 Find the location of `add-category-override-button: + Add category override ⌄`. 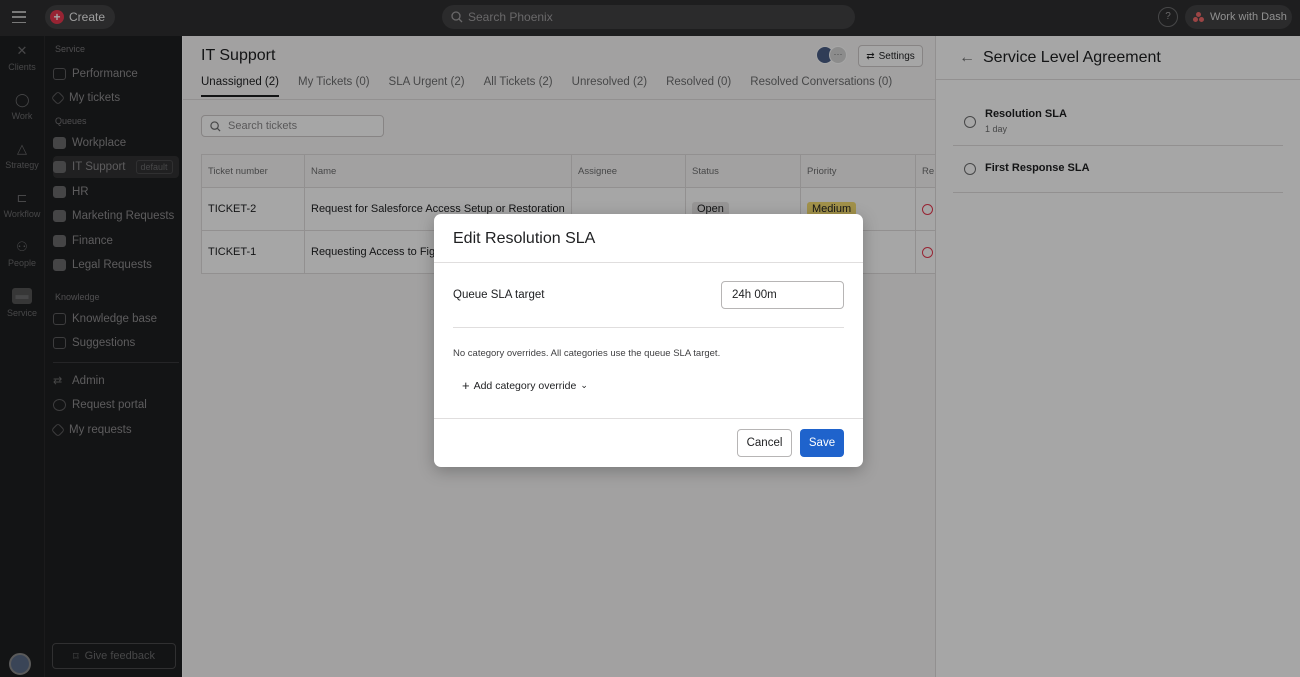

add-category-override-button: + Add category override ⌄ is located at coordinates (525, 385).